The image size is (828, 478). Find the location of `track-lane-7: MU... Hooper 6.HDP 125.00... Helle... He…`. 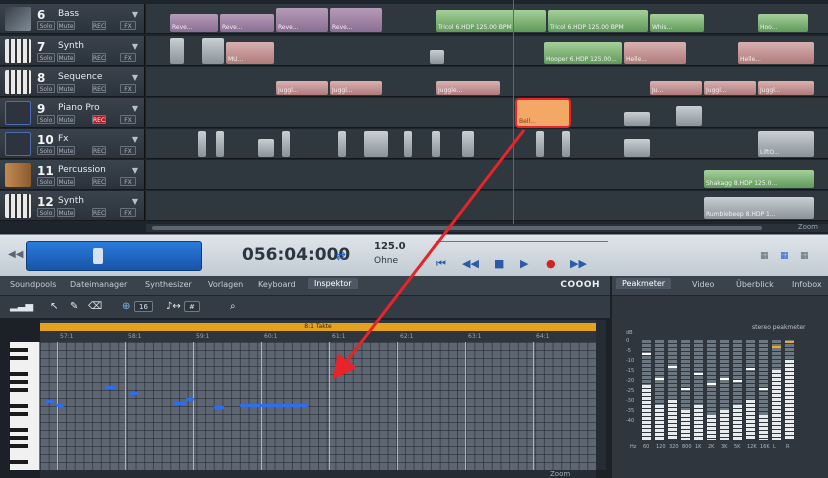

track-lane-7: MU... Hooper 6.HDP 125.00... Helle... He… is located at coordinates (487, 51).